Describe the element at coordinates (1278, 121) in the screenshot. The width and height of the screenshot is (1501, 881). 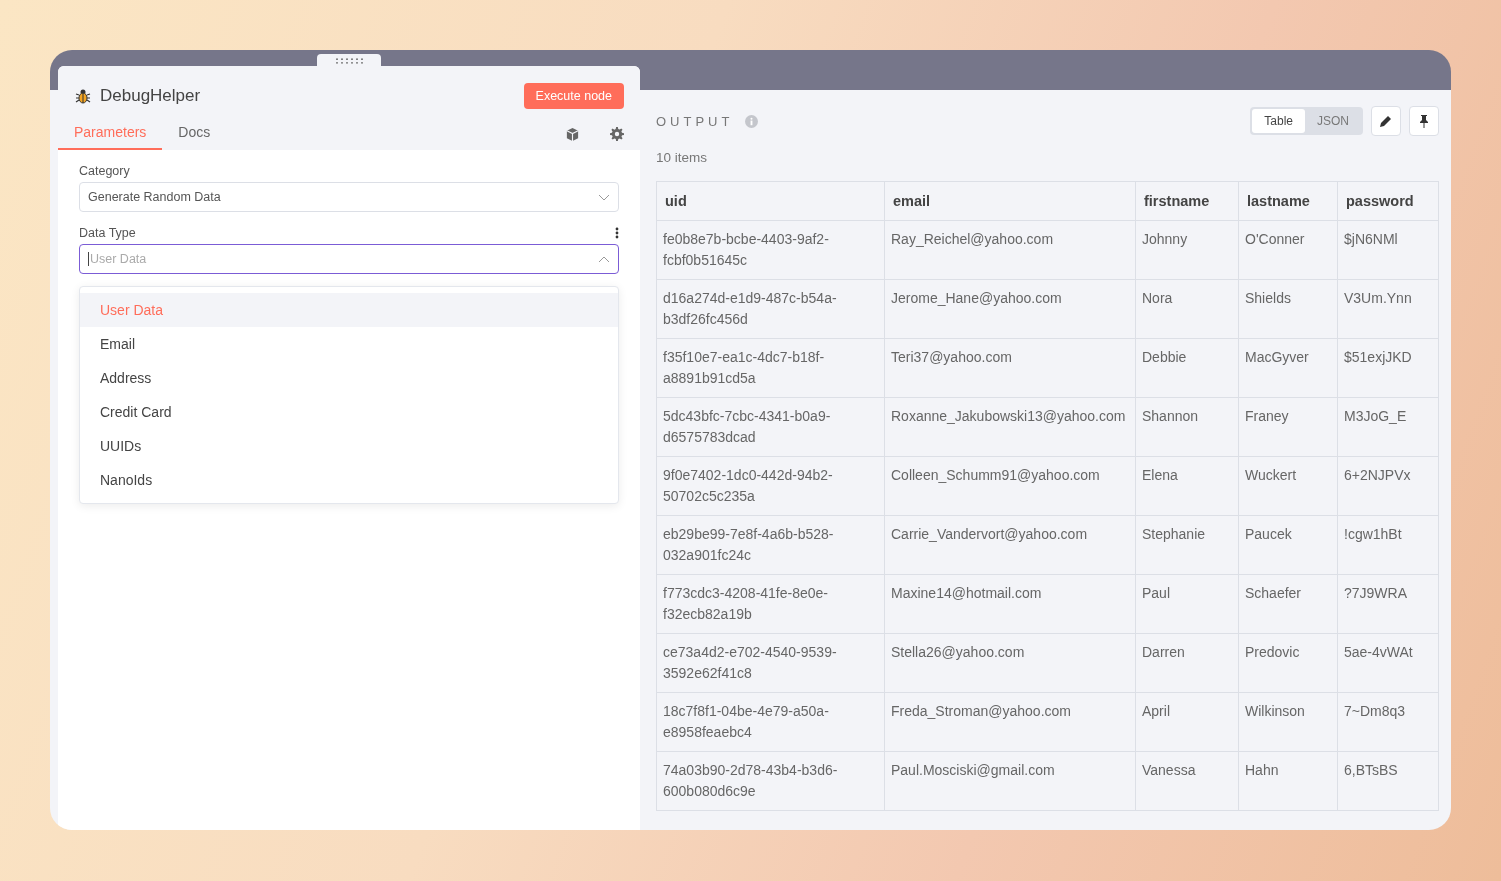
I see `view-button: Table` at that location.